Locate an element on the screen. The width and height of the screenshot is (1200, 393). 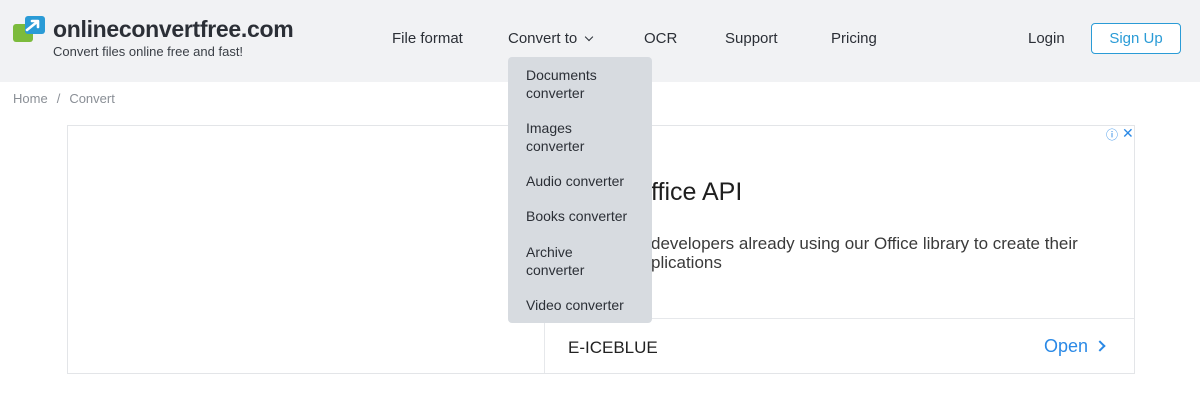
nav-pricing: Pricing is located at coordinates (854, 38).